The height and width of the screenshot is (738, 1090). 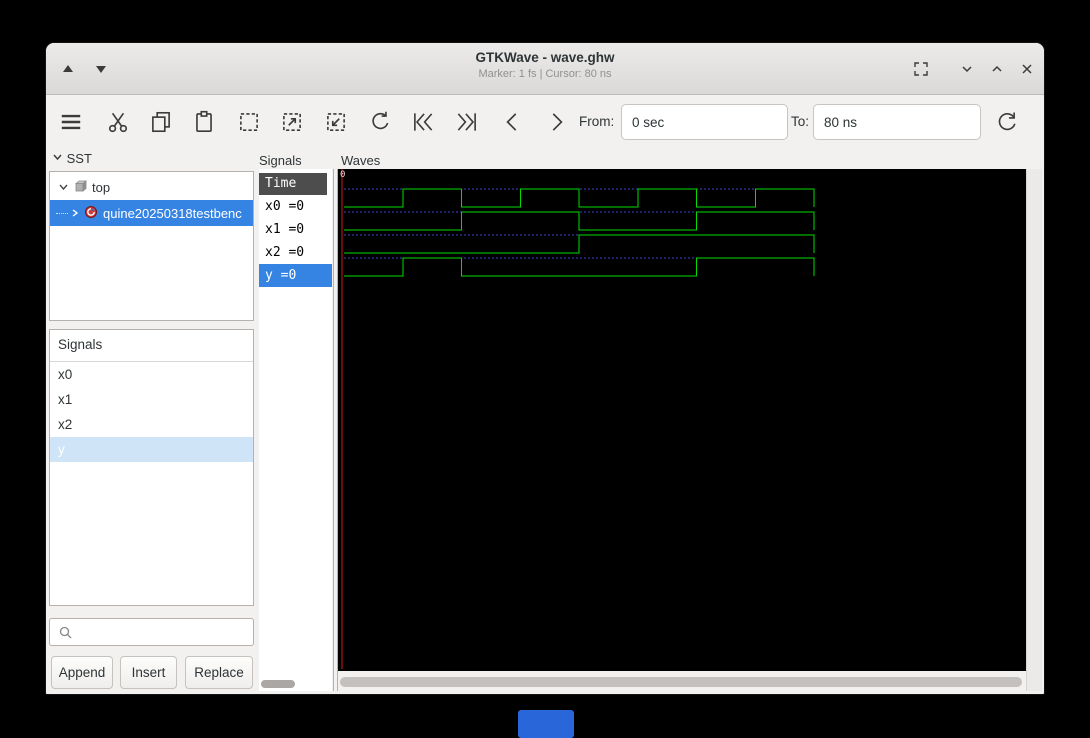 What do you see at coordinates (897, 122) in the screenshot?
I see `to-input` at bounding box center [897, 122].